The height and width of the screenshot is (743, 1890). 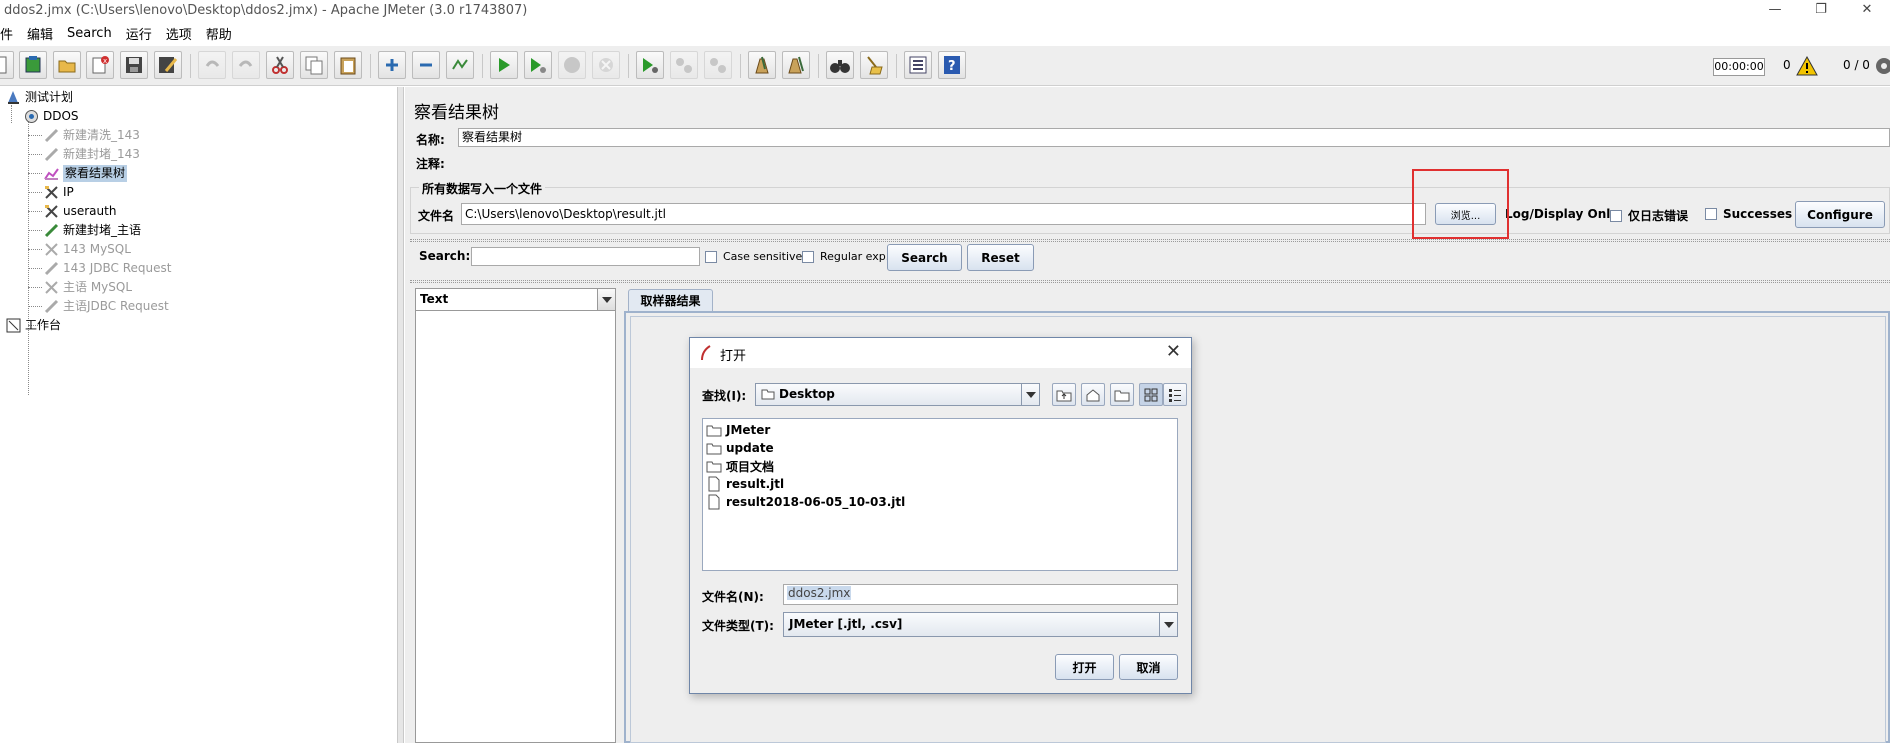 I want to click on start-no-pauses-icon, so click(x=538, y=65).